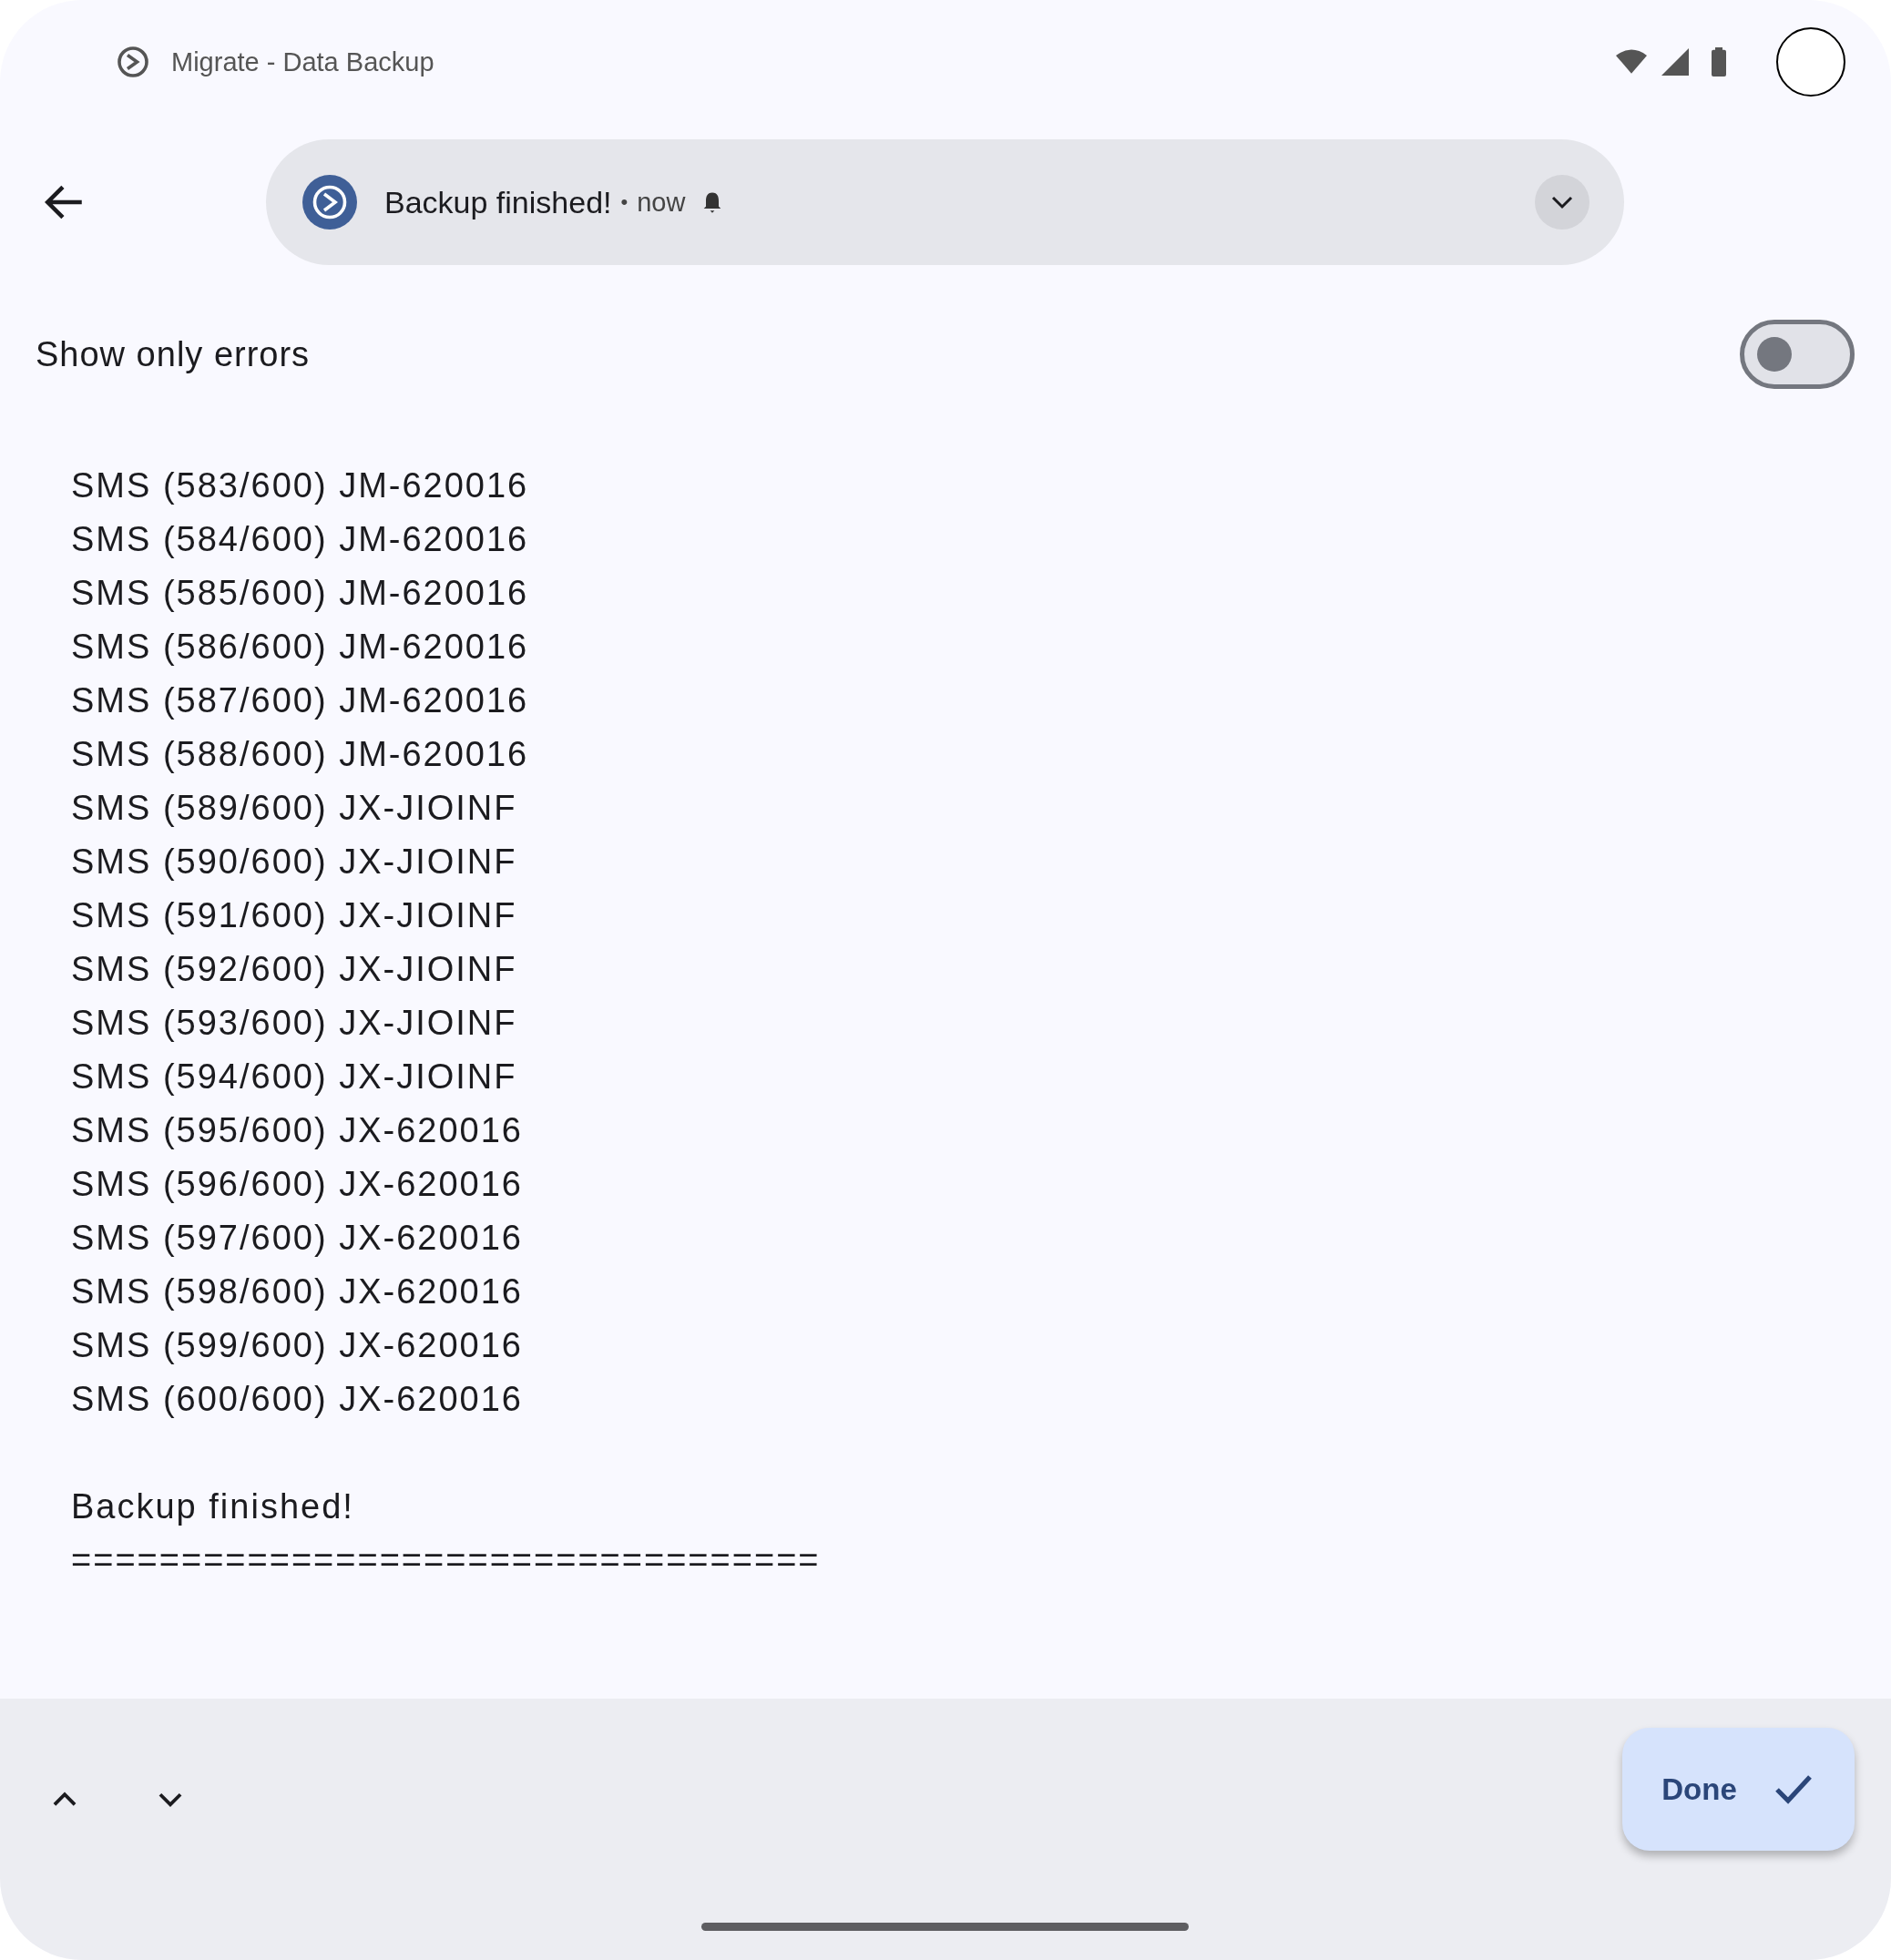 Image resolution: width=1891 pixels, height=1960 pixels. I want to click on log-line: SMS (593/600) JX-JIOINF, so click(294, 1024).